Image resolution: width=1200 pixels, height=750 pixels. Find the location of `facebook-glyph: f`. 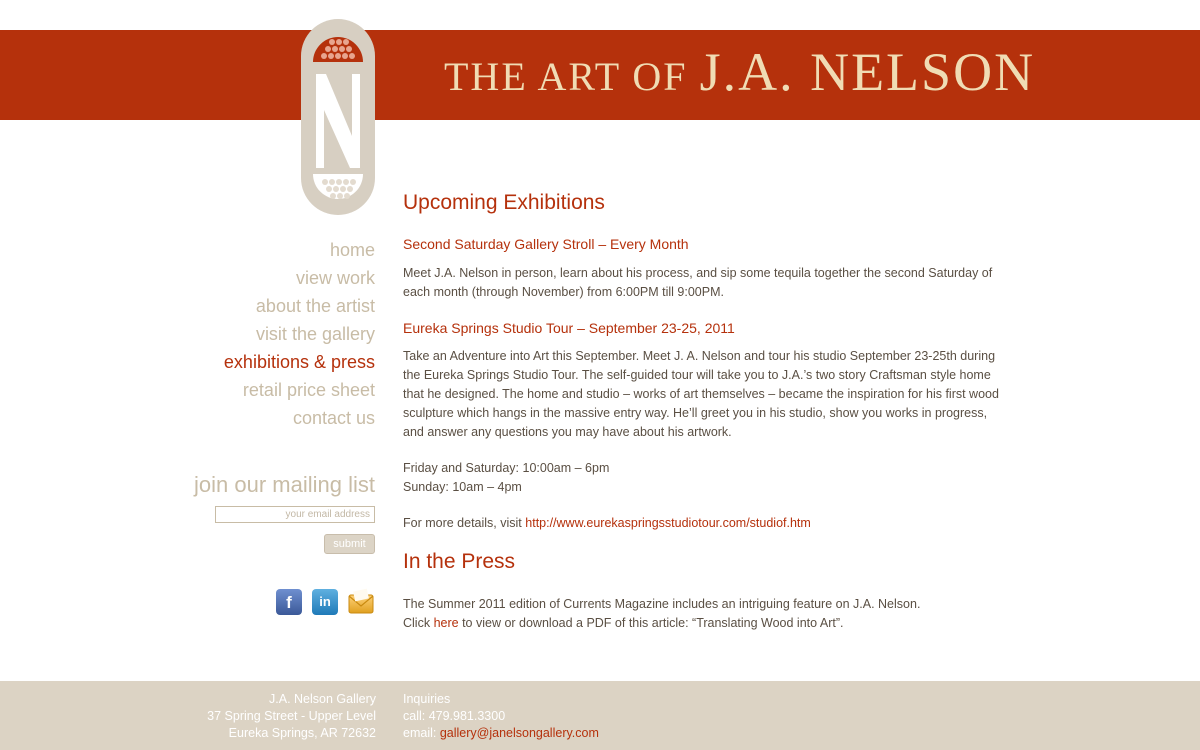

facebook-glyph: f is located at coordinates (289, 602).